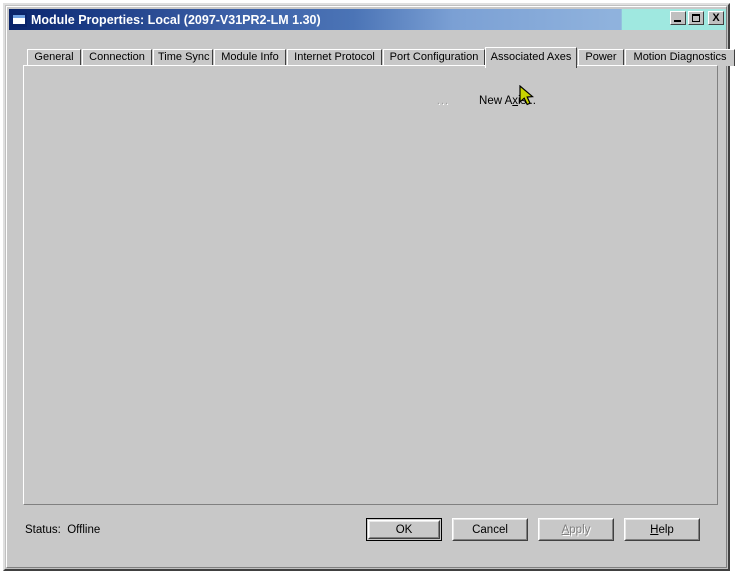 This screenshot has width=737, height=579. I want to click on apply-button: Apply, so click(576, 529).